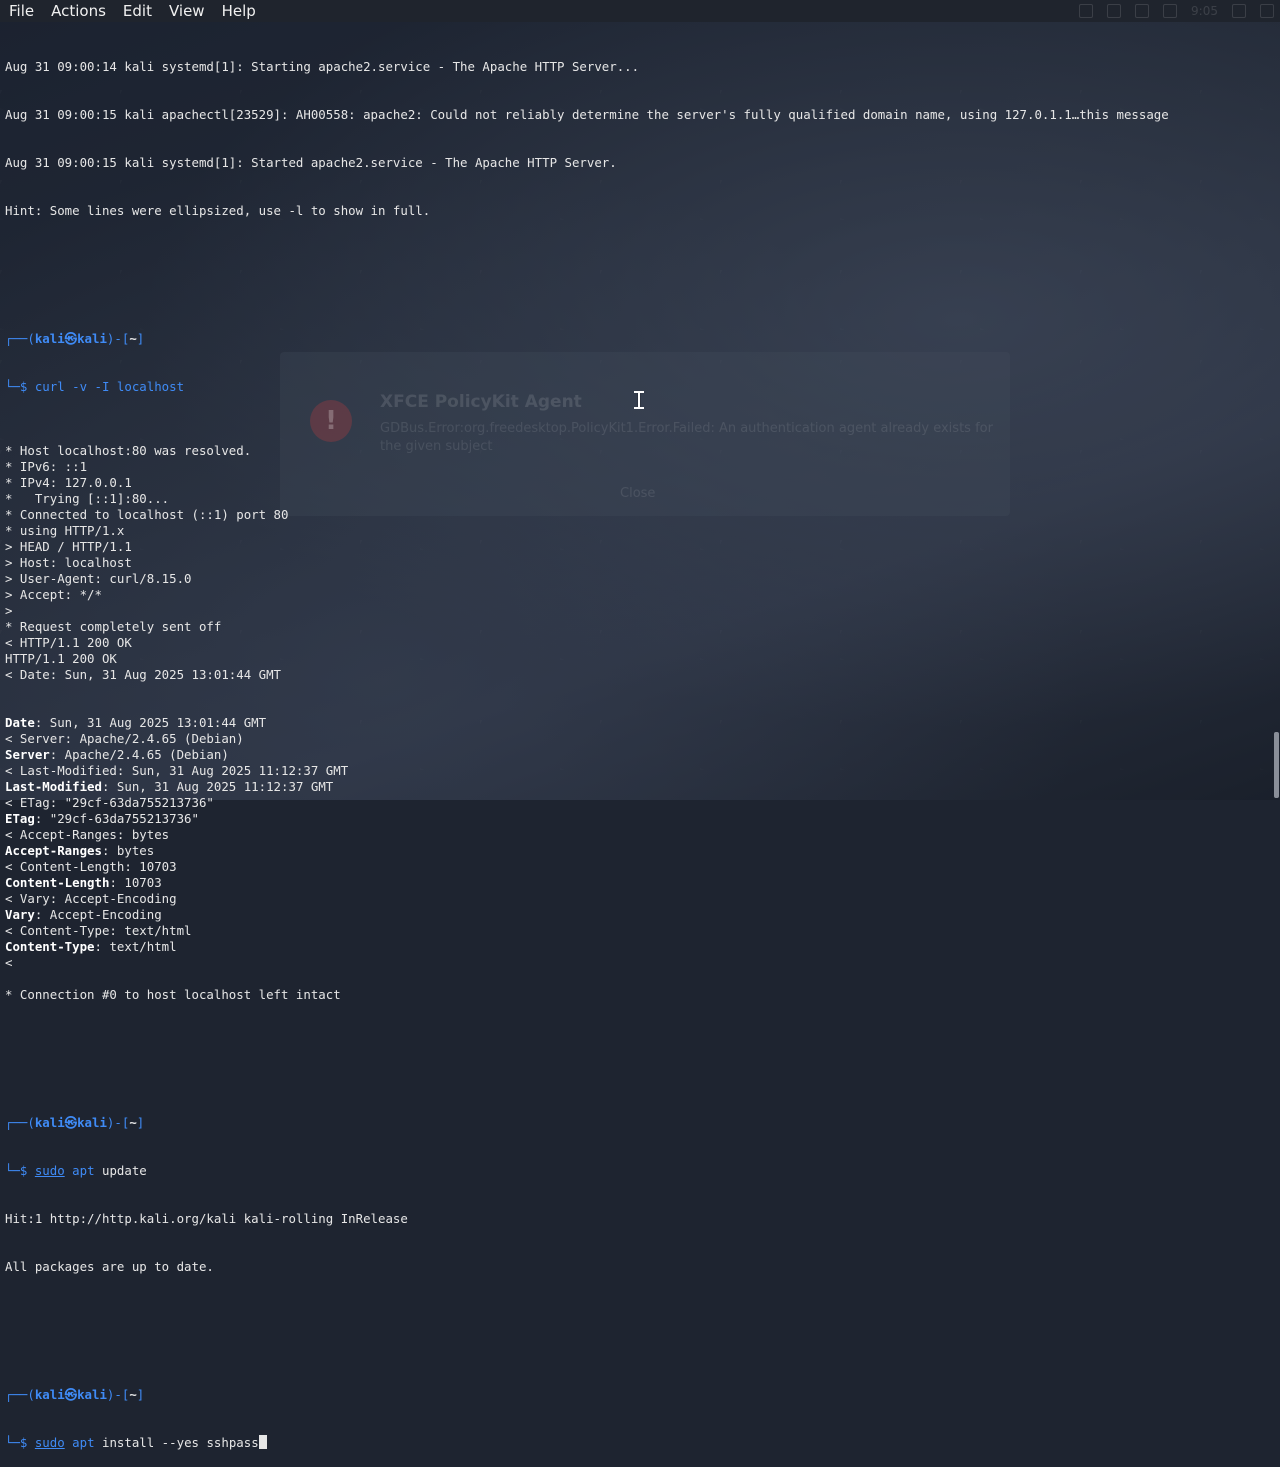 The width and height of the screenshot is (1280, 1467). Describe the element at coordinates (1176, 11) in the screenshot. I see `system-tray-faded: 9:05` at that location.